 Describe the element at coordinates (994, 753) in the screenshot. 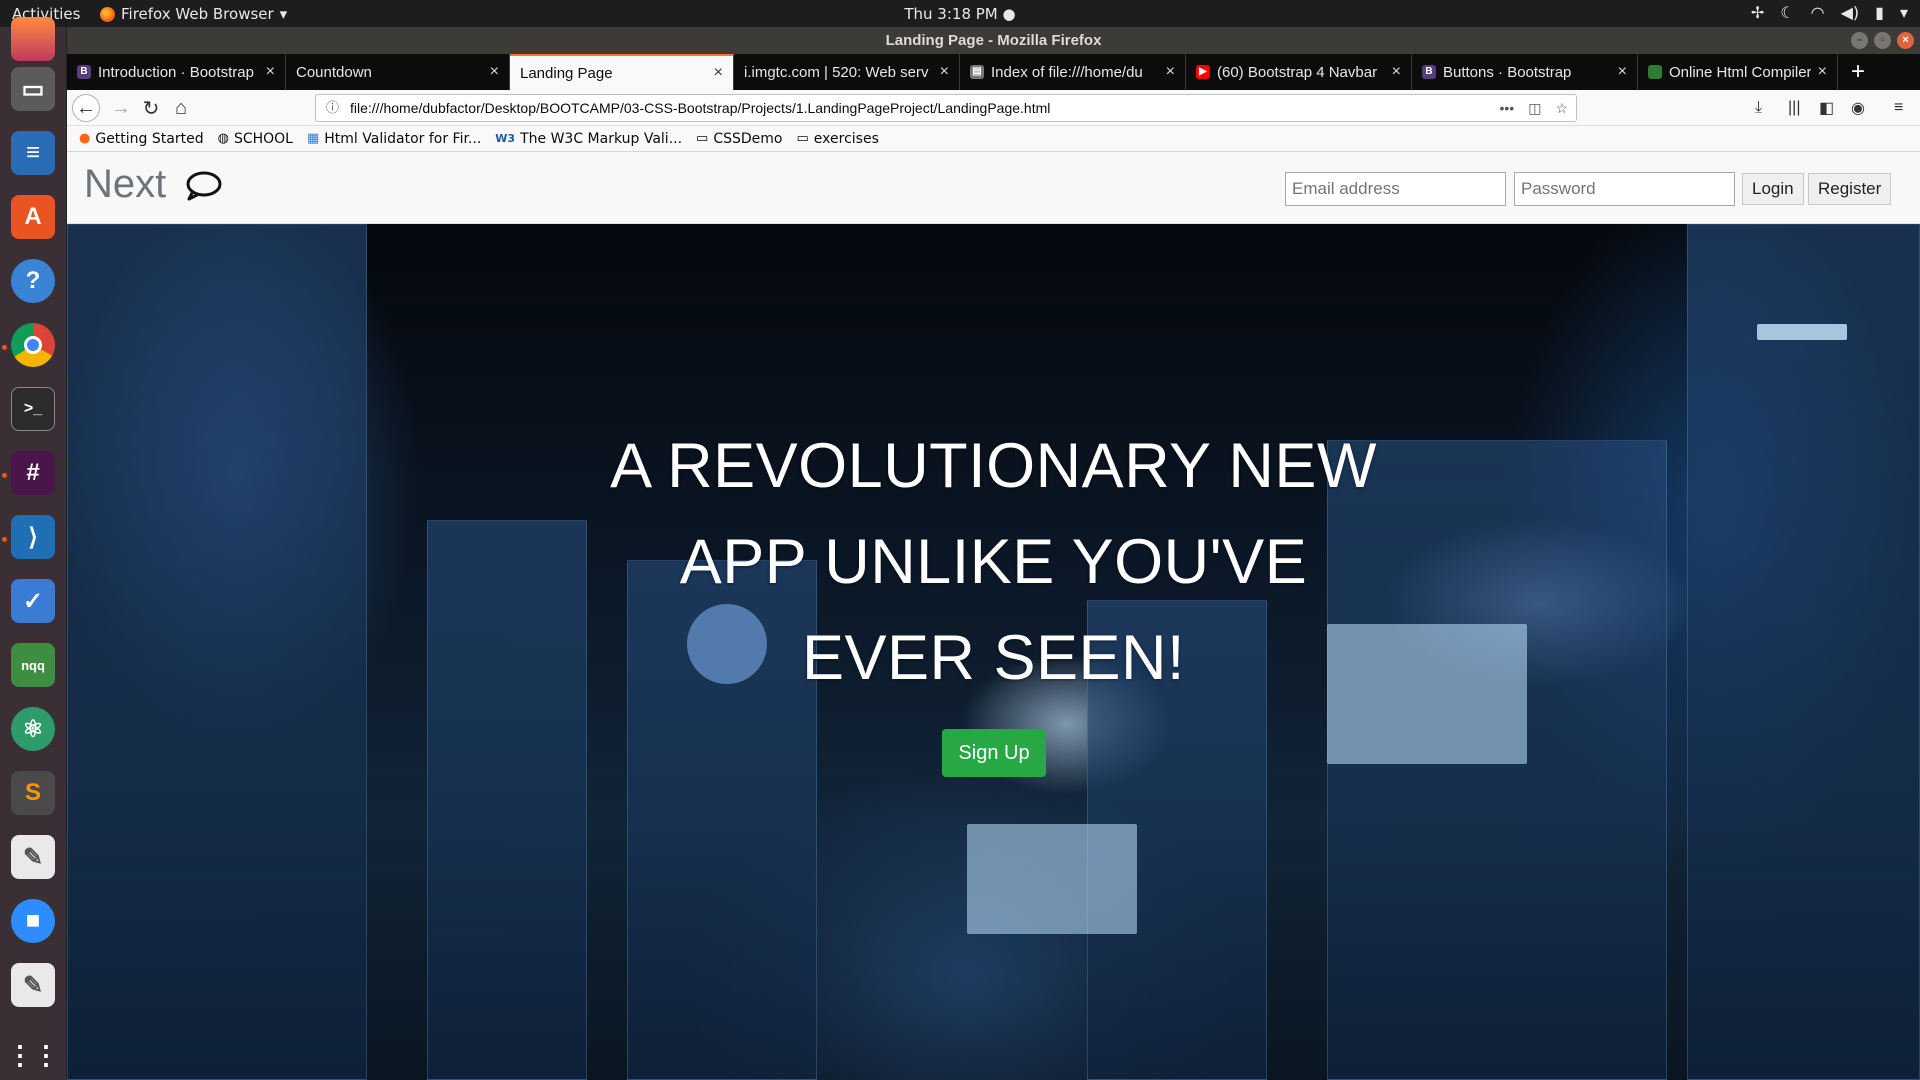

I see `sign-up-button: Sign Up` at that location.